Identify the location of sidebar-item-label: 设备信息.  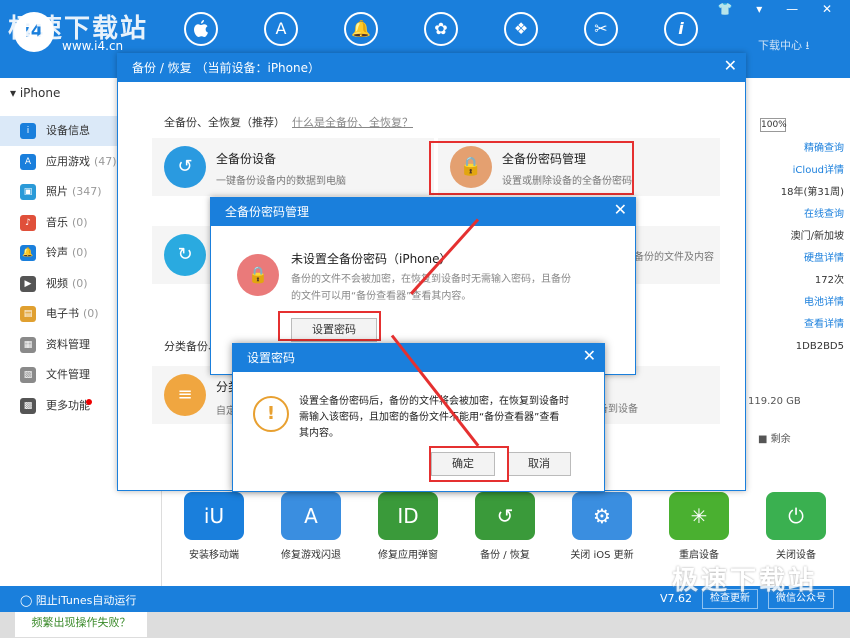
(68, 130).